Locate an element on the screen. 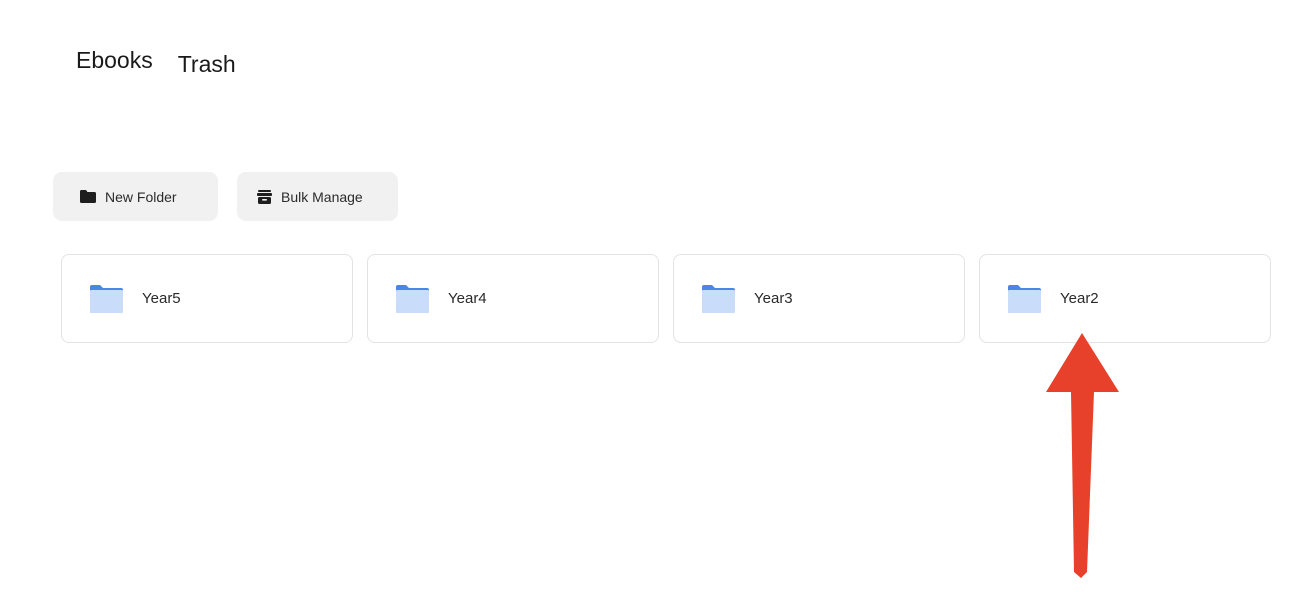 The height and width of the screenshot is (608, 1314). top-tabs: Ebooks Trash is located at coordinates (156, 62).